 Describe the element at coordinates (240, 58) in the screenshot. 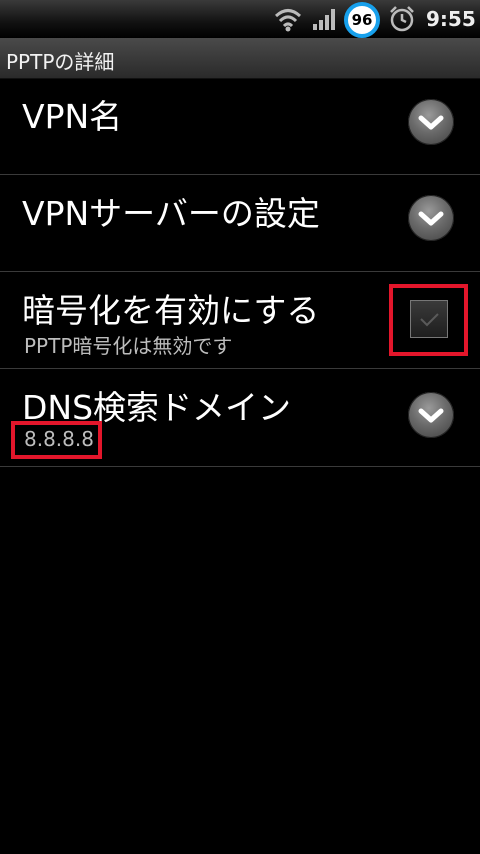

I see `title-bar: PPTPの詳細` at that location.